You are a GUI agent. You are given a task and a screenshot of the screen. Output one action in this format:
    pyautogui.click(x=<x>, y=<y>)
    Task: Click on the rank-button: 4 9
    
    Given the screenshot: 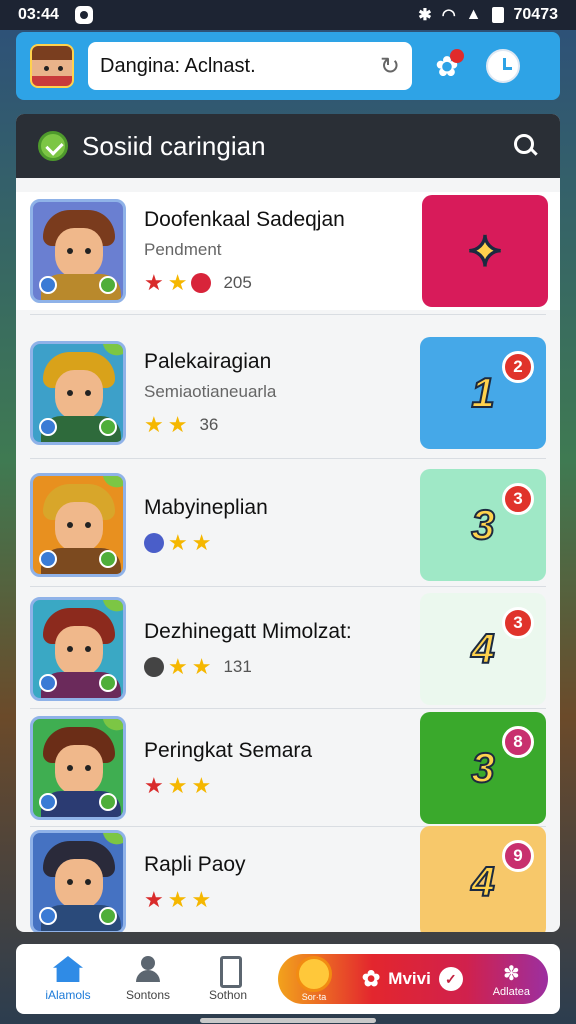 What is the action you would take?
    pyautogui.click(x=483, y=879)
    